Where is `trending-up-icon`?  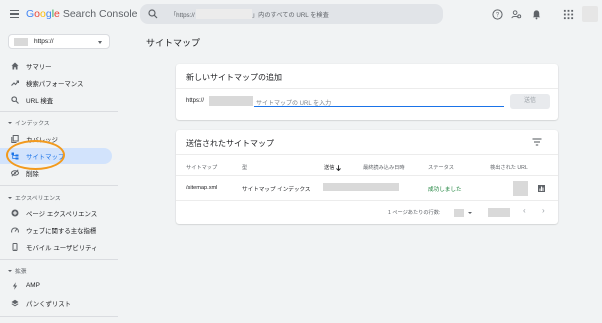 trending-up-icon is located at coordinates (15, 83).